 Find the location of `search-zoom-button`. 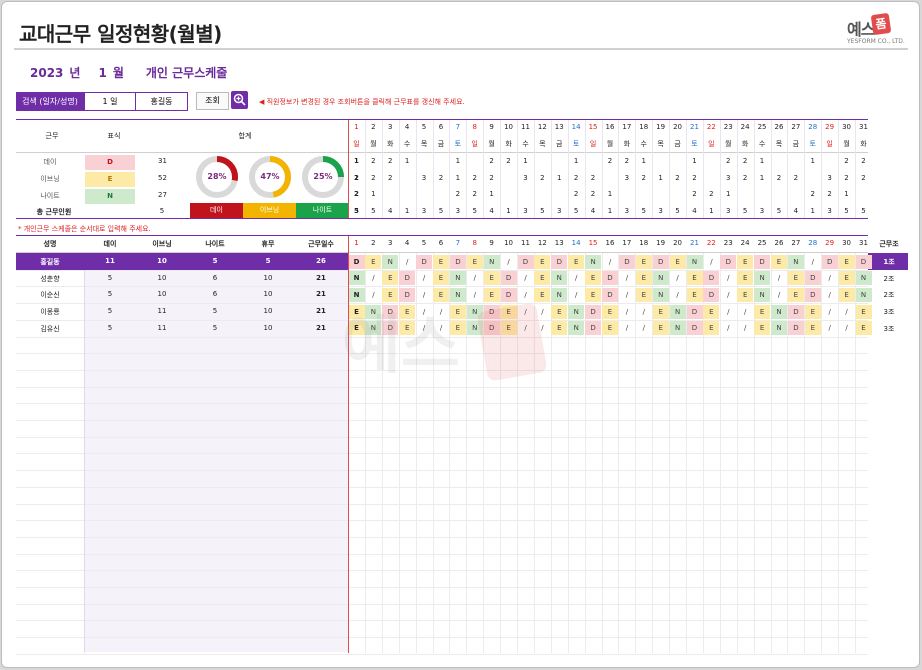

search-zoom-button is located at coordinates (239, 100).